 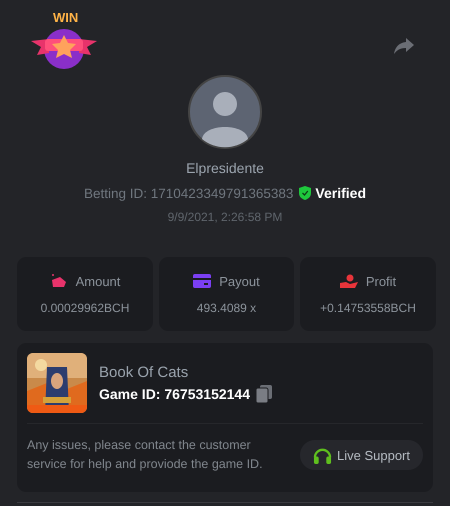 What do you see at coordinates (145, 455) in the screenshot?
I see `support-note: Any issues, please contact the customer service for help and proviode the game ID.` at bounding box center [145, 455].